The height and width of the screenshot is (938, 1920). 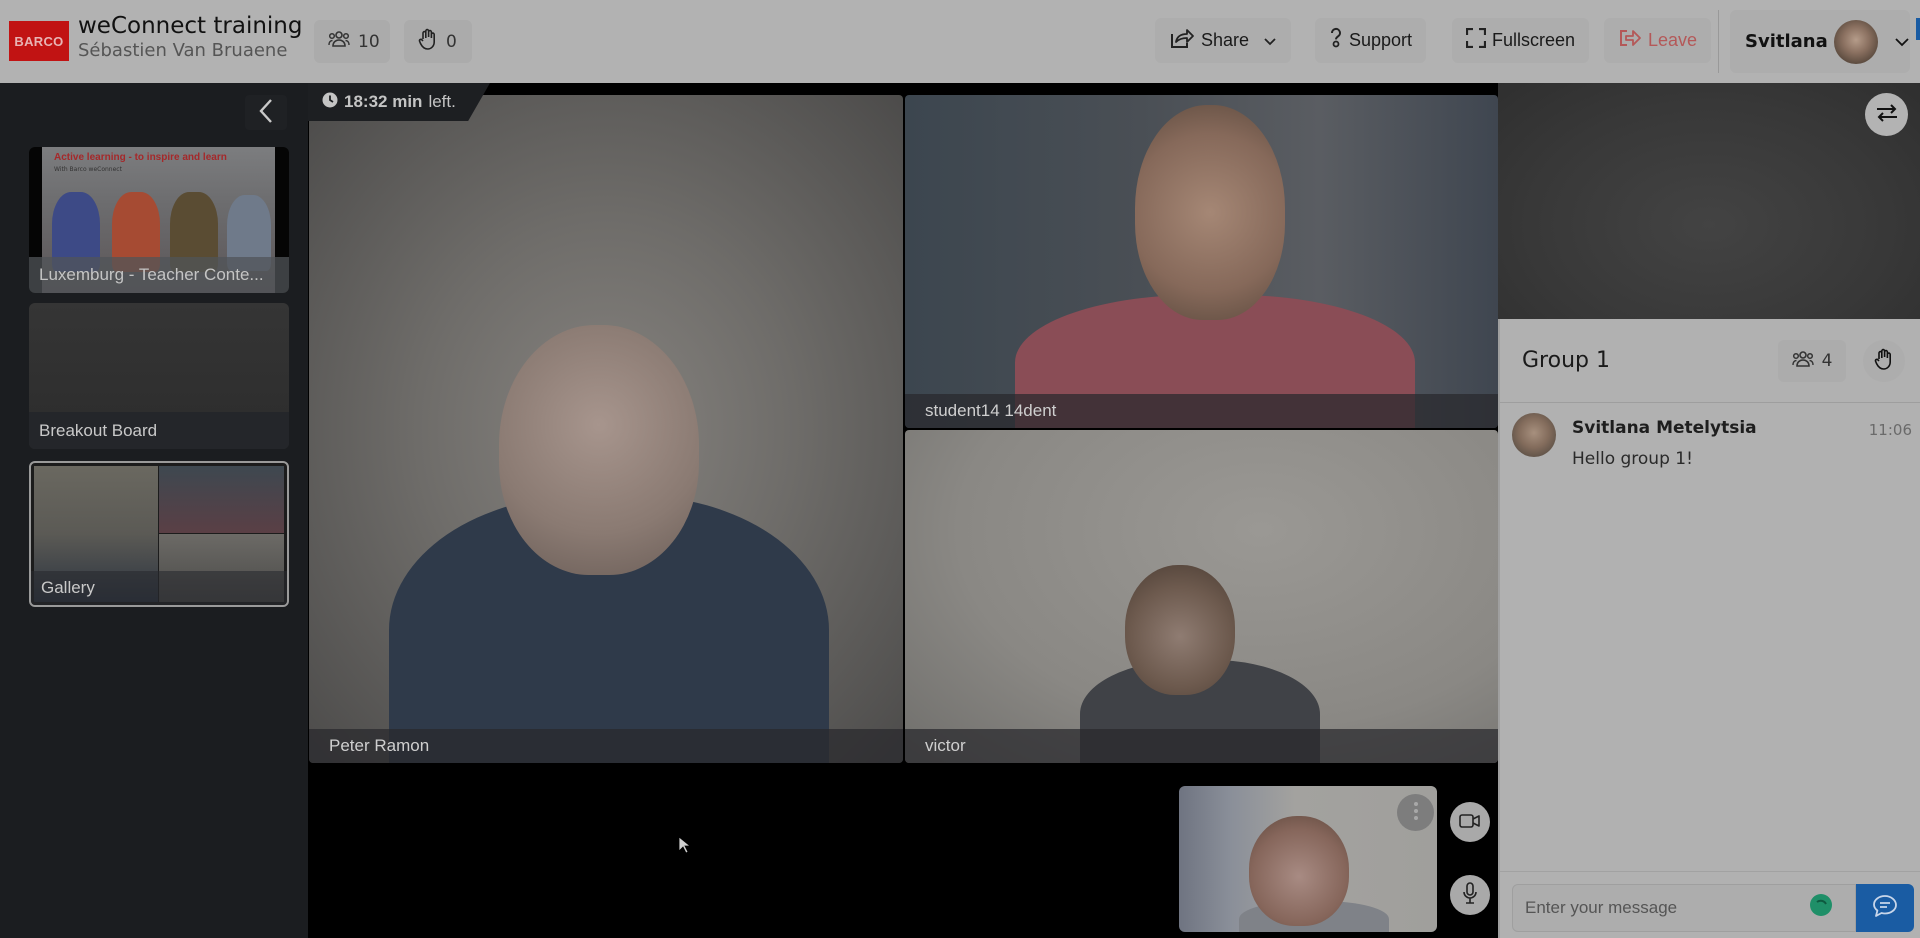 I want to click on support-button: Support, so click(x=1371, y=40).